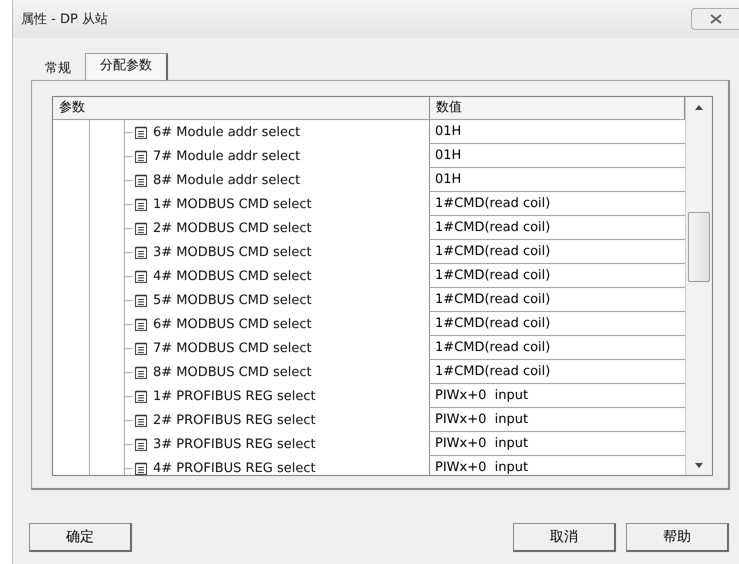 The width and height of the screenshot is (739, 564). Describe the element at coordinates (698, 286) in the screenshot. I see `scrollbar` at that location.